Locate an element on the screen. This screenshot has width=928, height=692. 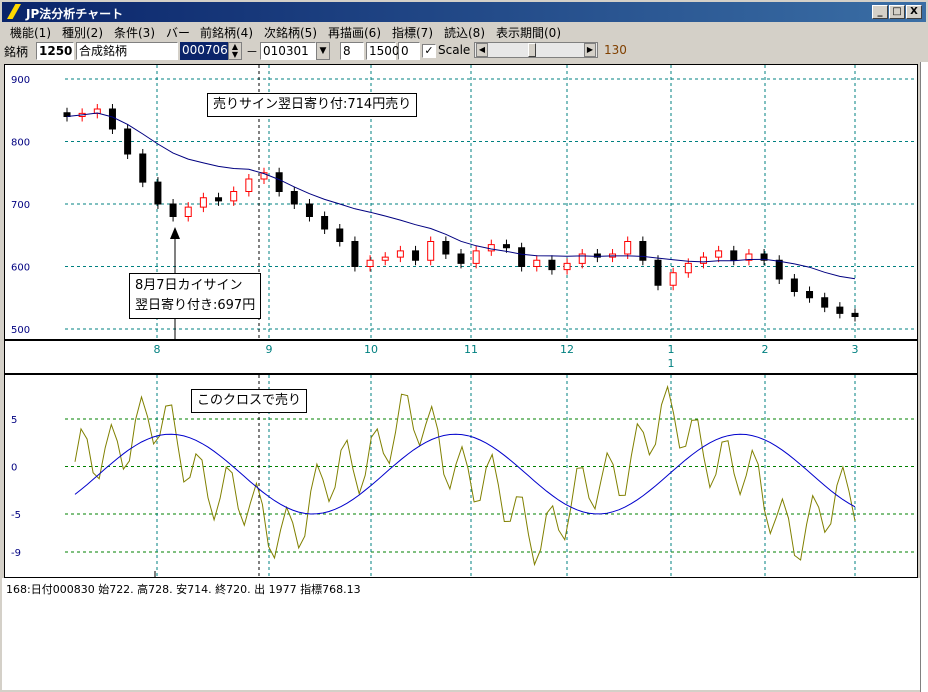
stock-code-input: 1250 is located at coordinates (55, 51).